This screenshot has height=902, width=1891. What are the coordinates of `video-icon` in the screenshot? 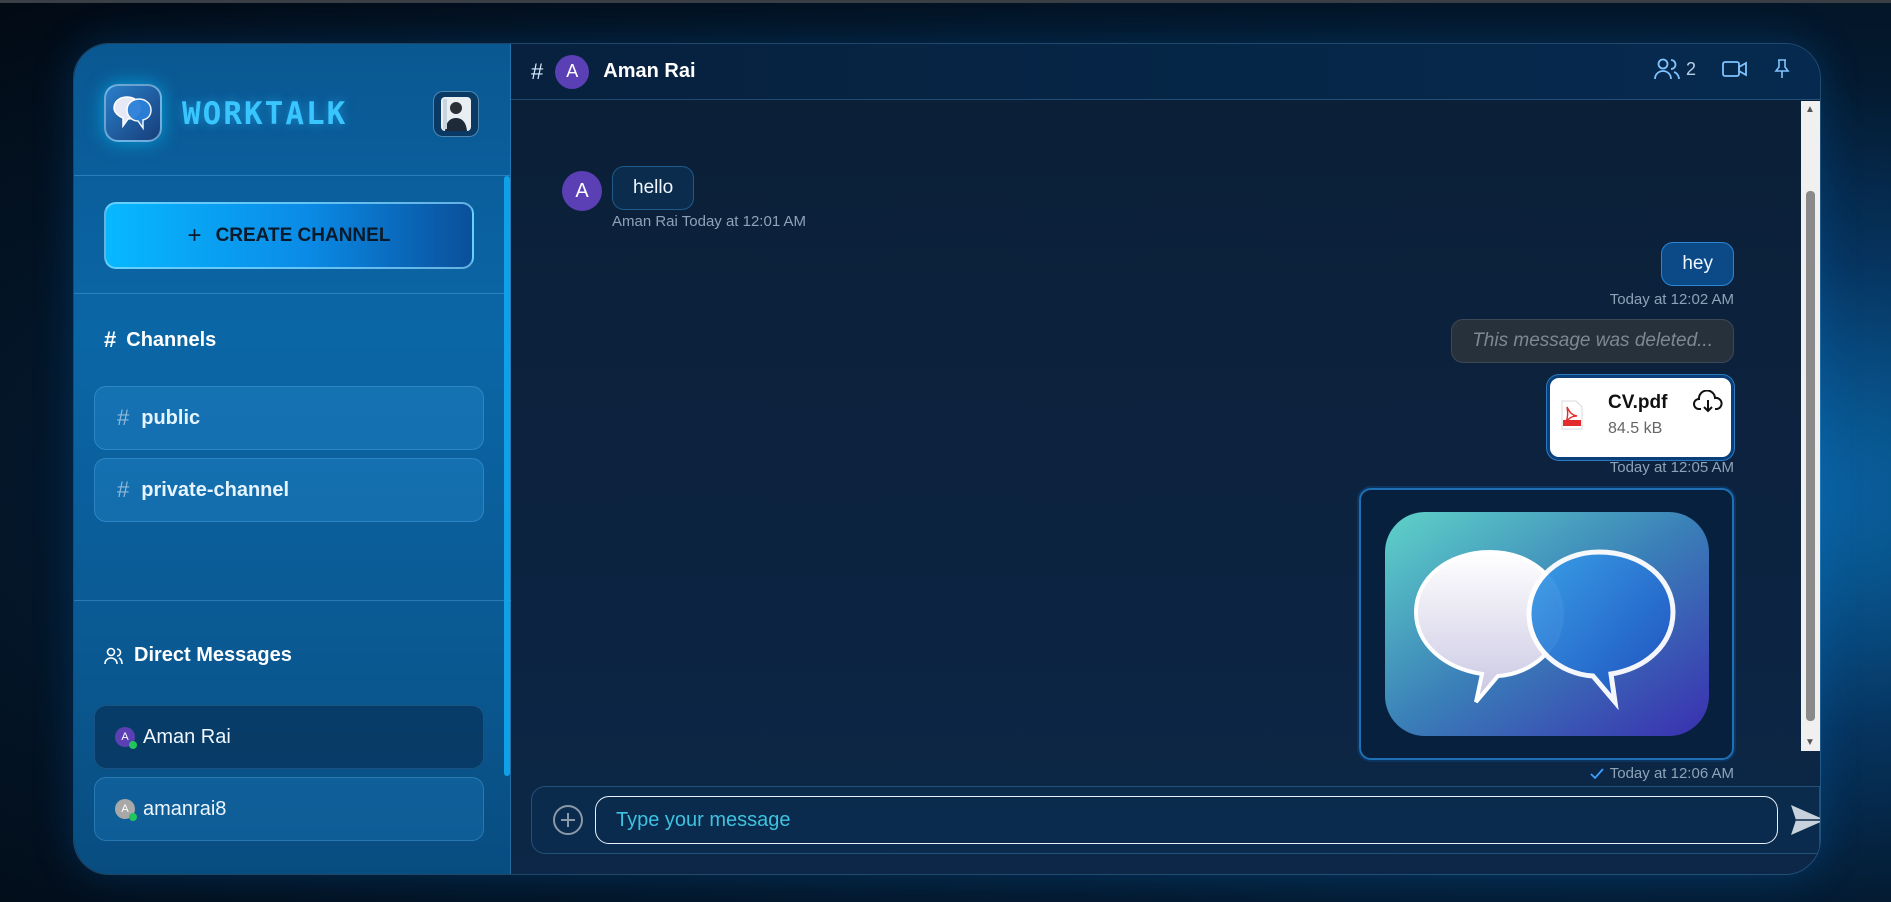 It's located at (1734, 69).